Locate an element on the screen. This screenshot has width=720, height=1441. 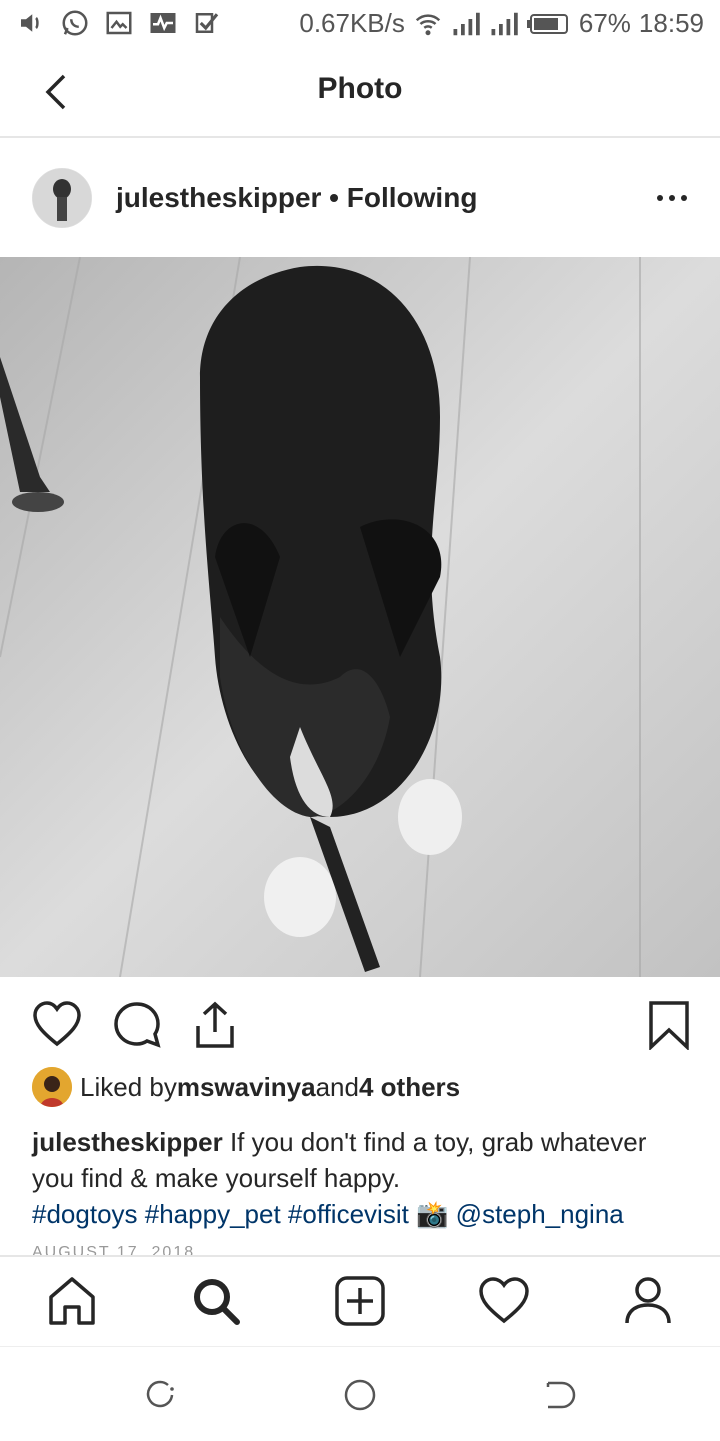
profile-icon is located at coordinates (648, 1301).